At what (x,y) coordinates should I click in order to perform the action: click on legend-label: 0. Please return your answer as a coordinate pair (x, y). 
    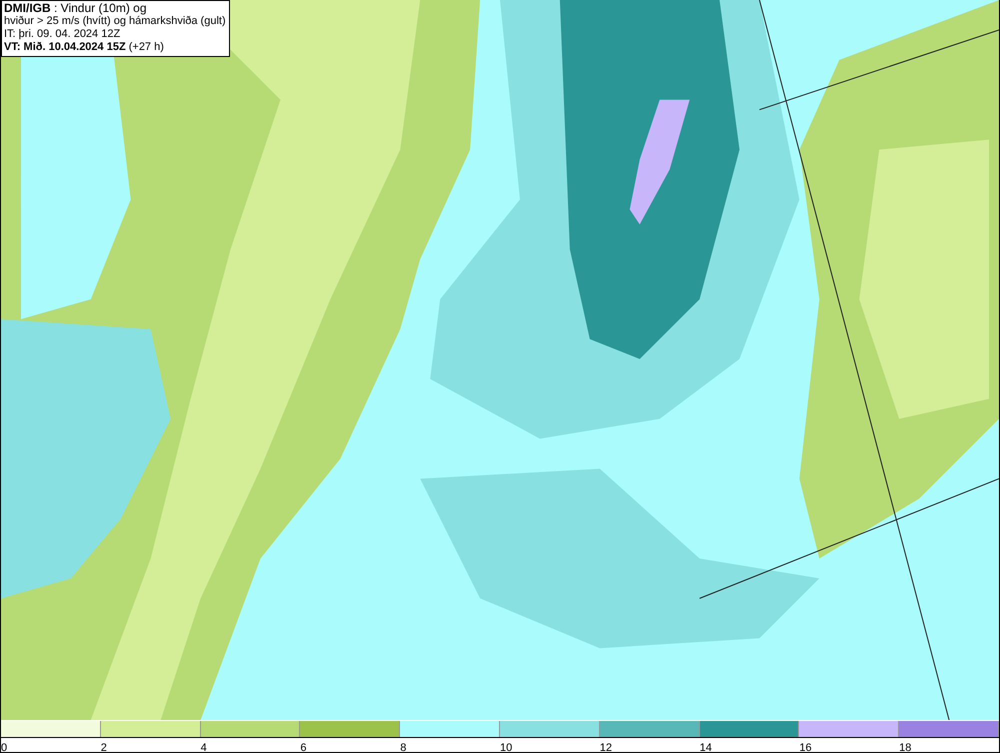
    Looking at the image, I should click on (4, 747).